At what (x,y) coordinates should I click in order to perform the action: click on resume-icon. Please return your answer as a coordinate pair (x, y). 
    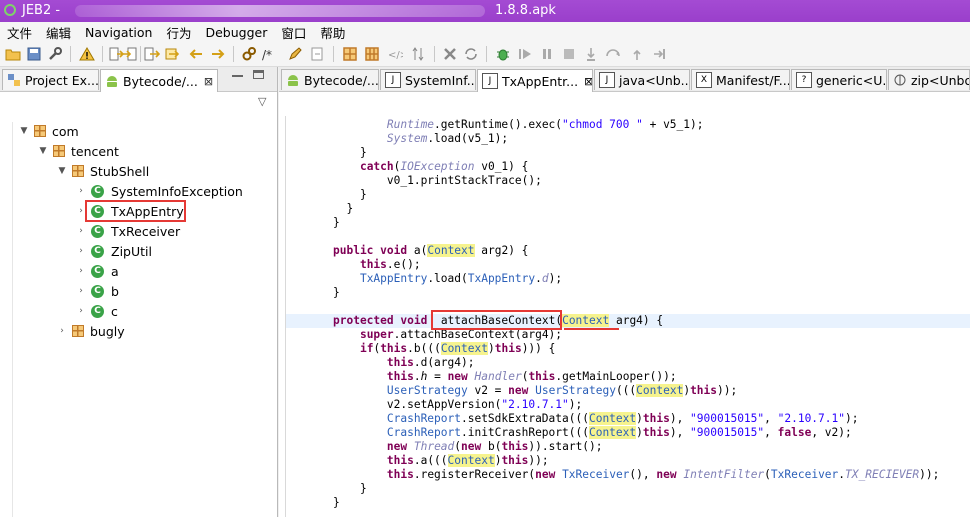
    Looking at the image, I should click on (525, 54).